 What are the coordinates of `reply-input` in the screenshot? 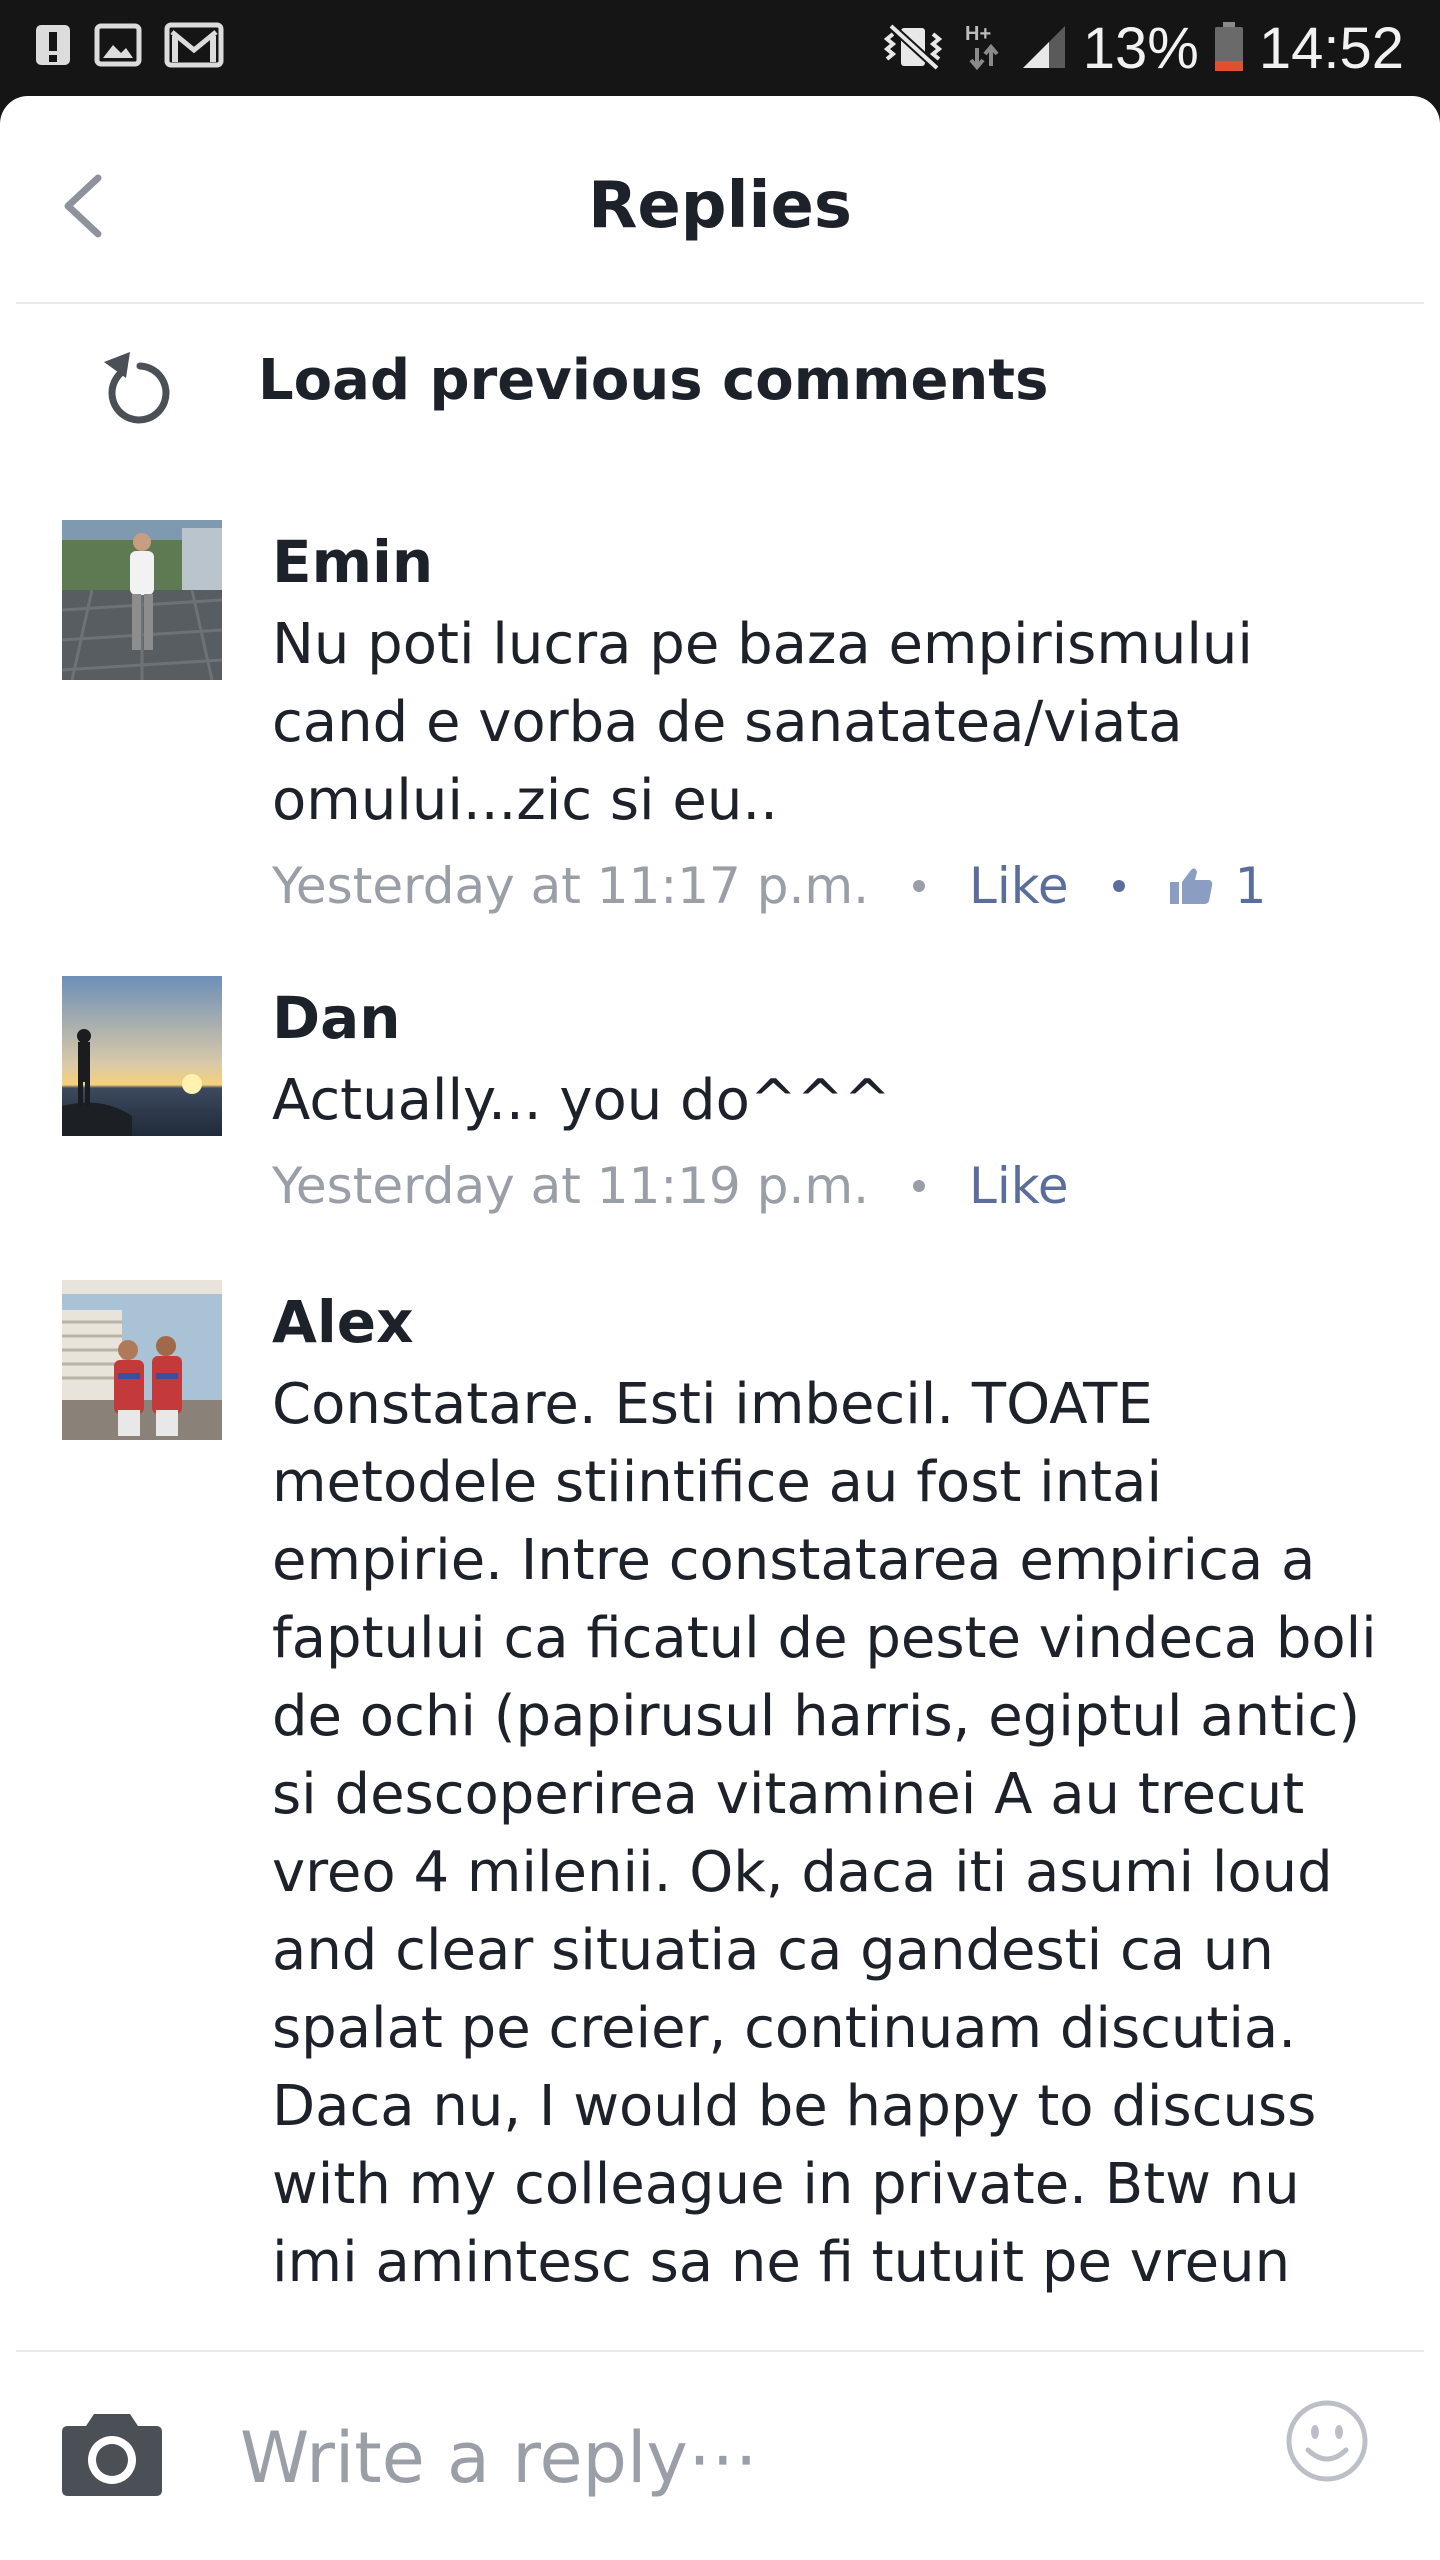 It's located at (730, 2458).